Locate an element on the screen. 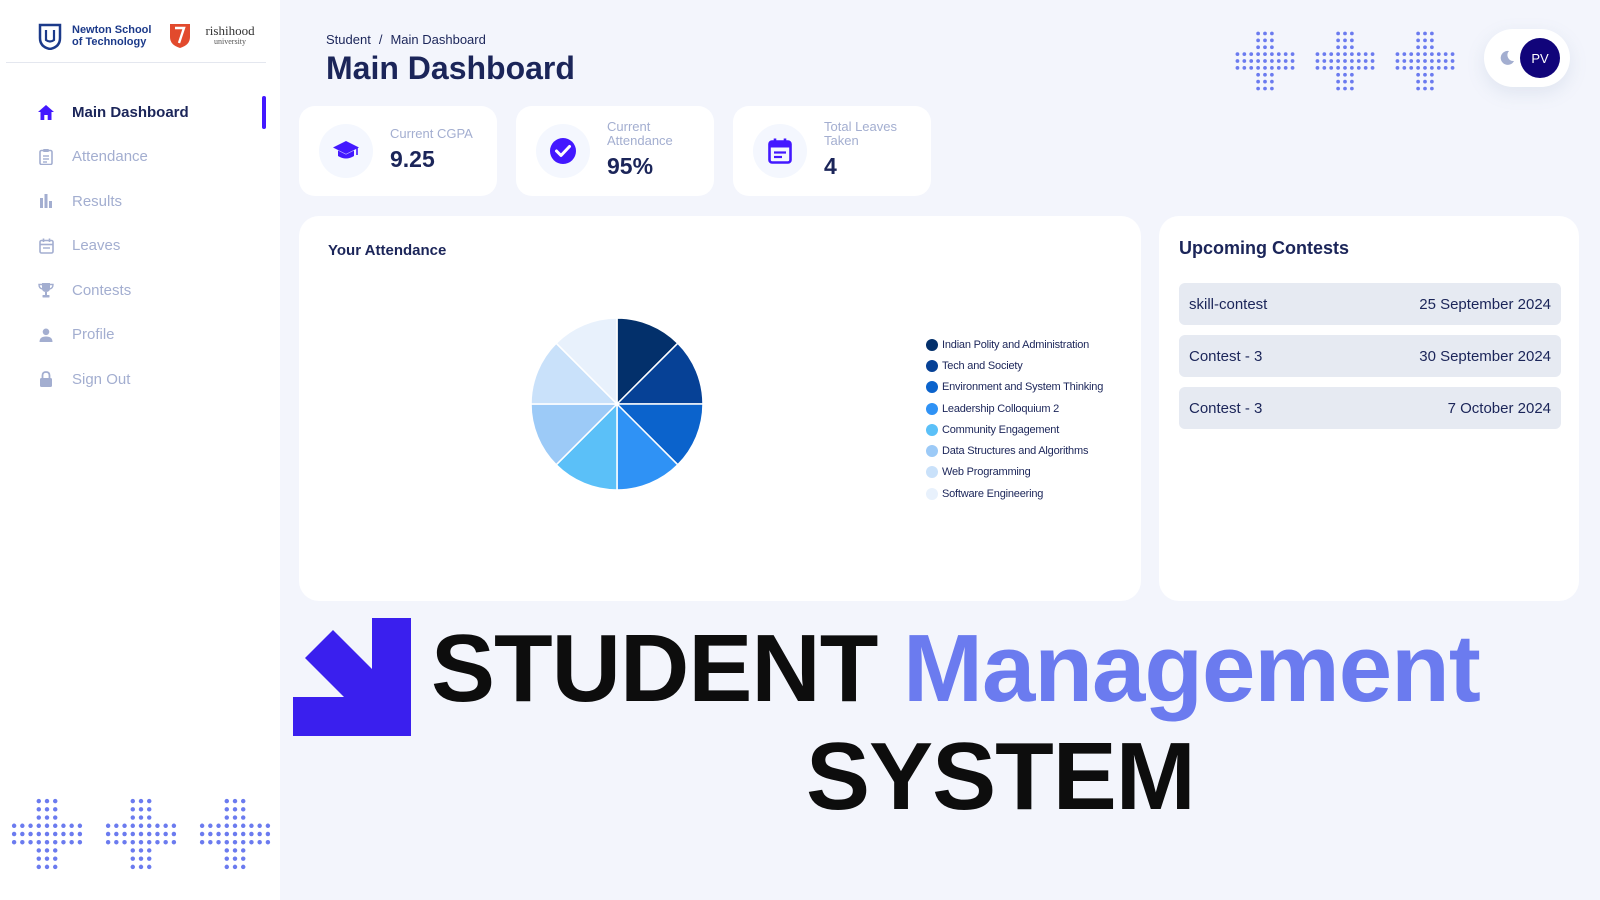 This screenshot has width=1600, height=900. trophy-icon is located at coordinates (46, 290).